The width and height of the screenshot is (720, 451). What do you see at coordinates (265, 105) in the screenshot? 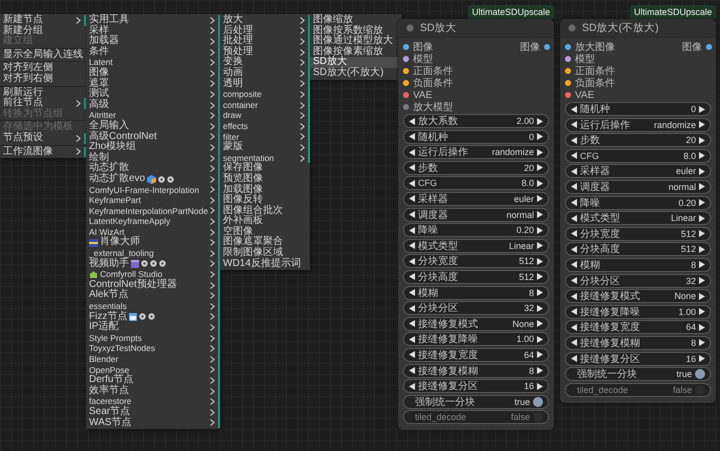
I see `menu-item: container` at bounding box center [265, 105].